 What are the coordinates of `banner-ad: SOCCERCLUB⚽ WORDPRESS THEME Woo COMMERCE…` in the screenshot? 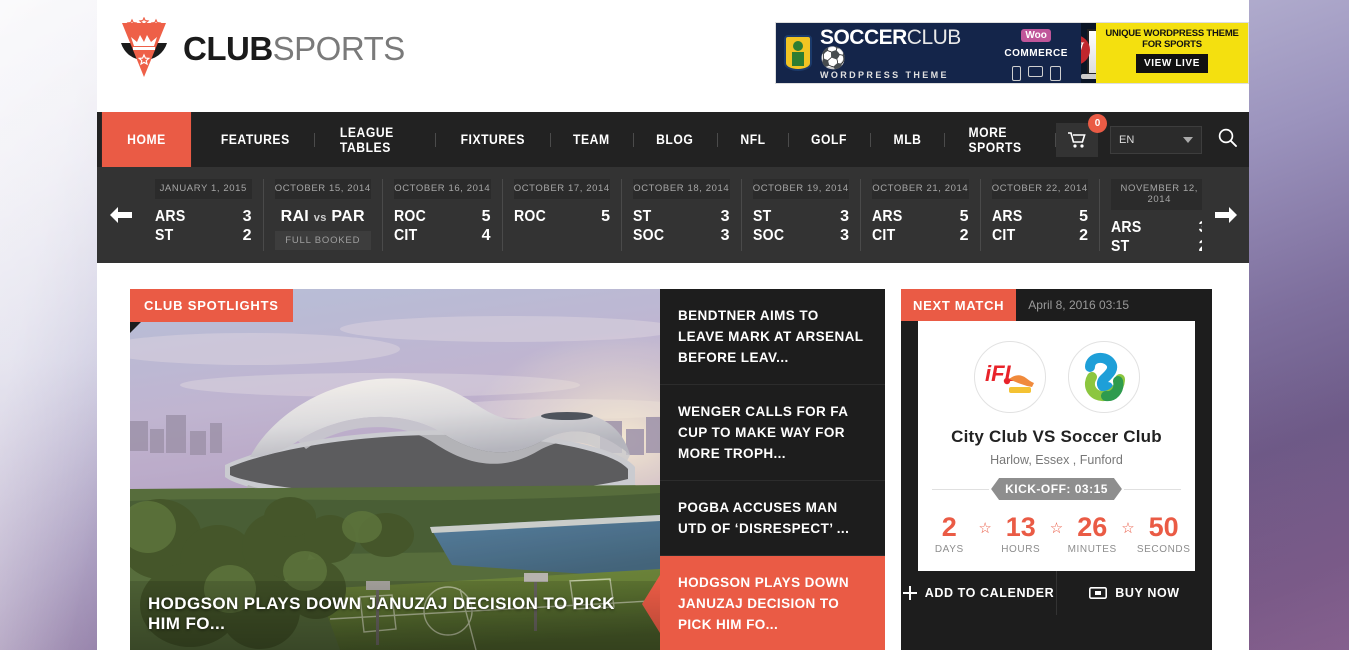 It's located at (1012, 53).